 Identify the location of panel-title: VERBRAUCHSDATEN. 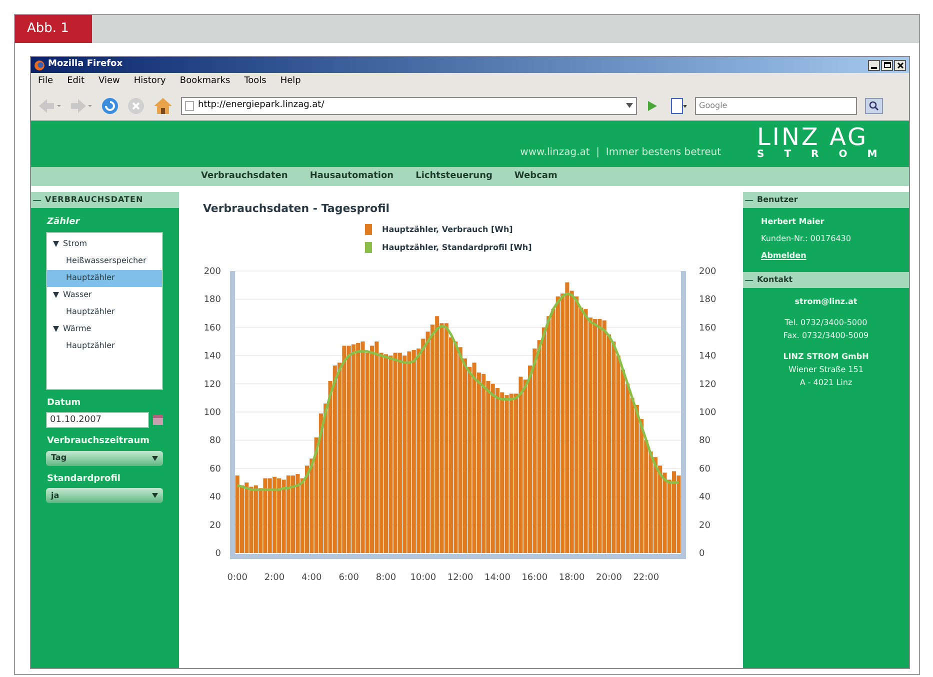
(94, 200).